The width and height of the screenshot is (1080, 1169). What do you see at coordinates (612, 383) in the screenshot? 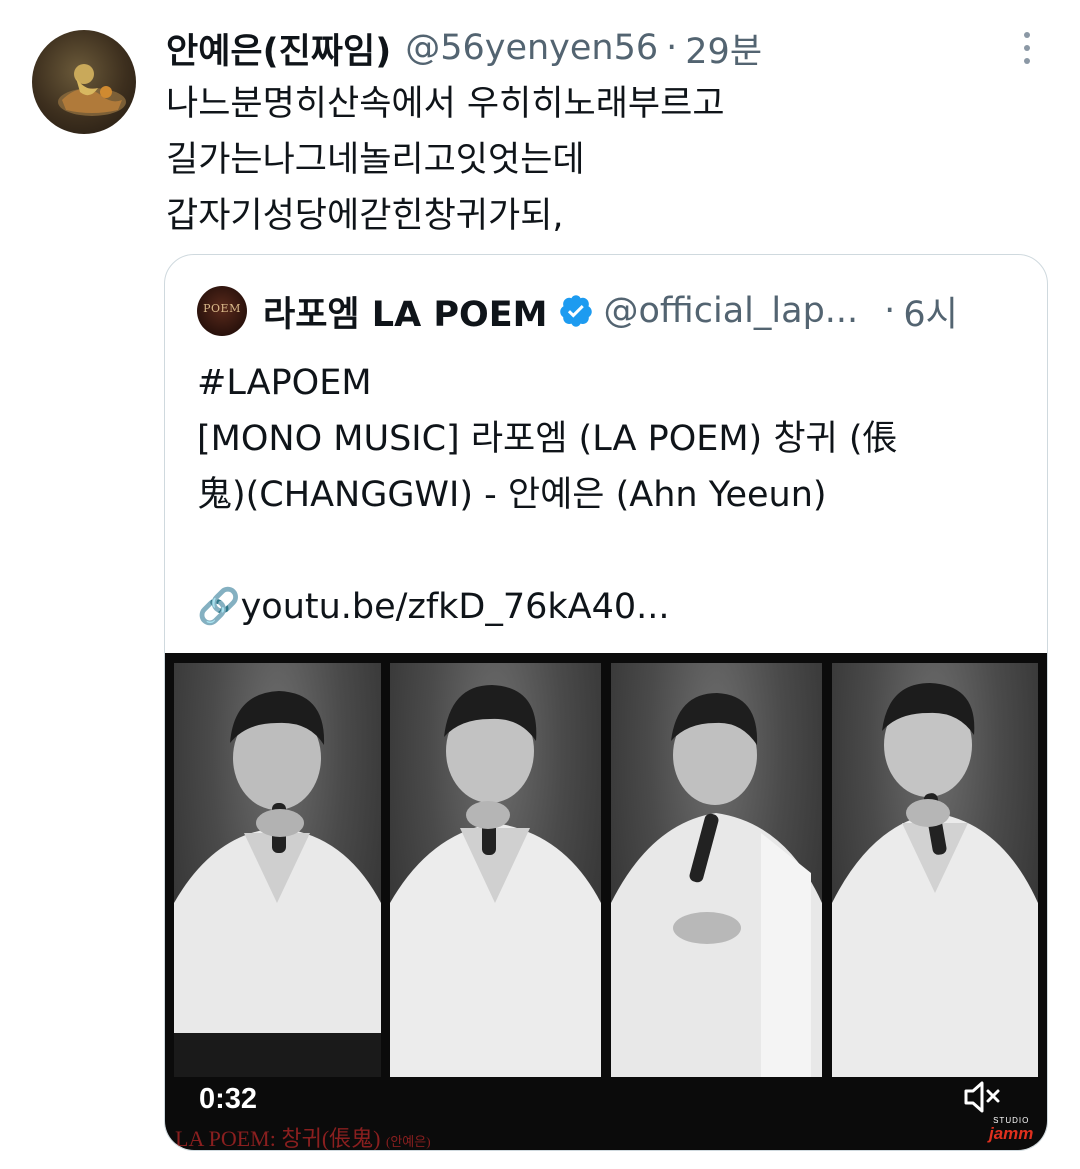
I see `hashtag-link: #LAPOEM` at bounding box center [612, 383].